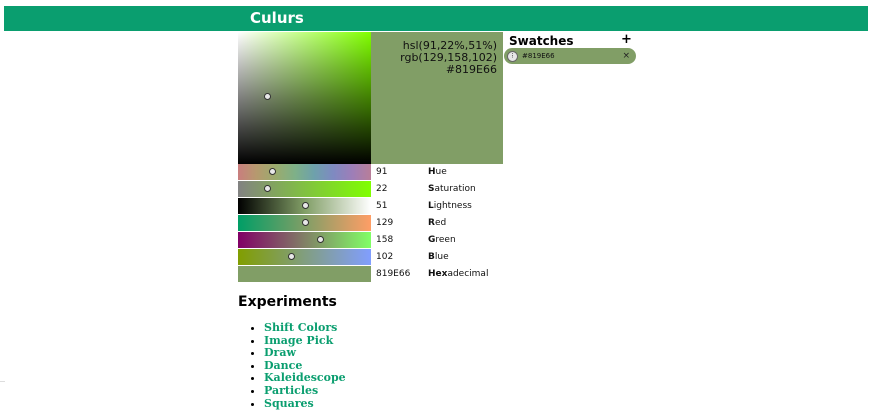 The width and height of the screenshot is (869, 410). I want to click on red-slider-handle, so click(305, 222).